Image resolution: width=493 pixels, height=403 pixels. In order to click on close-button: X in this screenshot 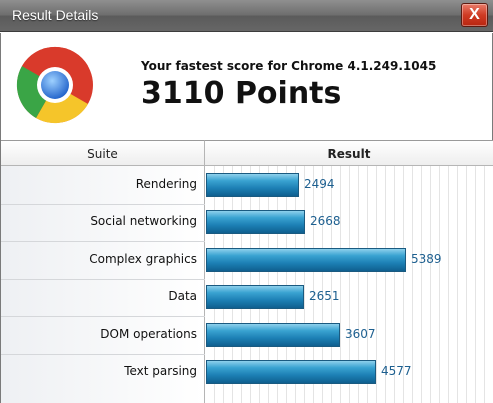, I will do `click(474, 15)`.